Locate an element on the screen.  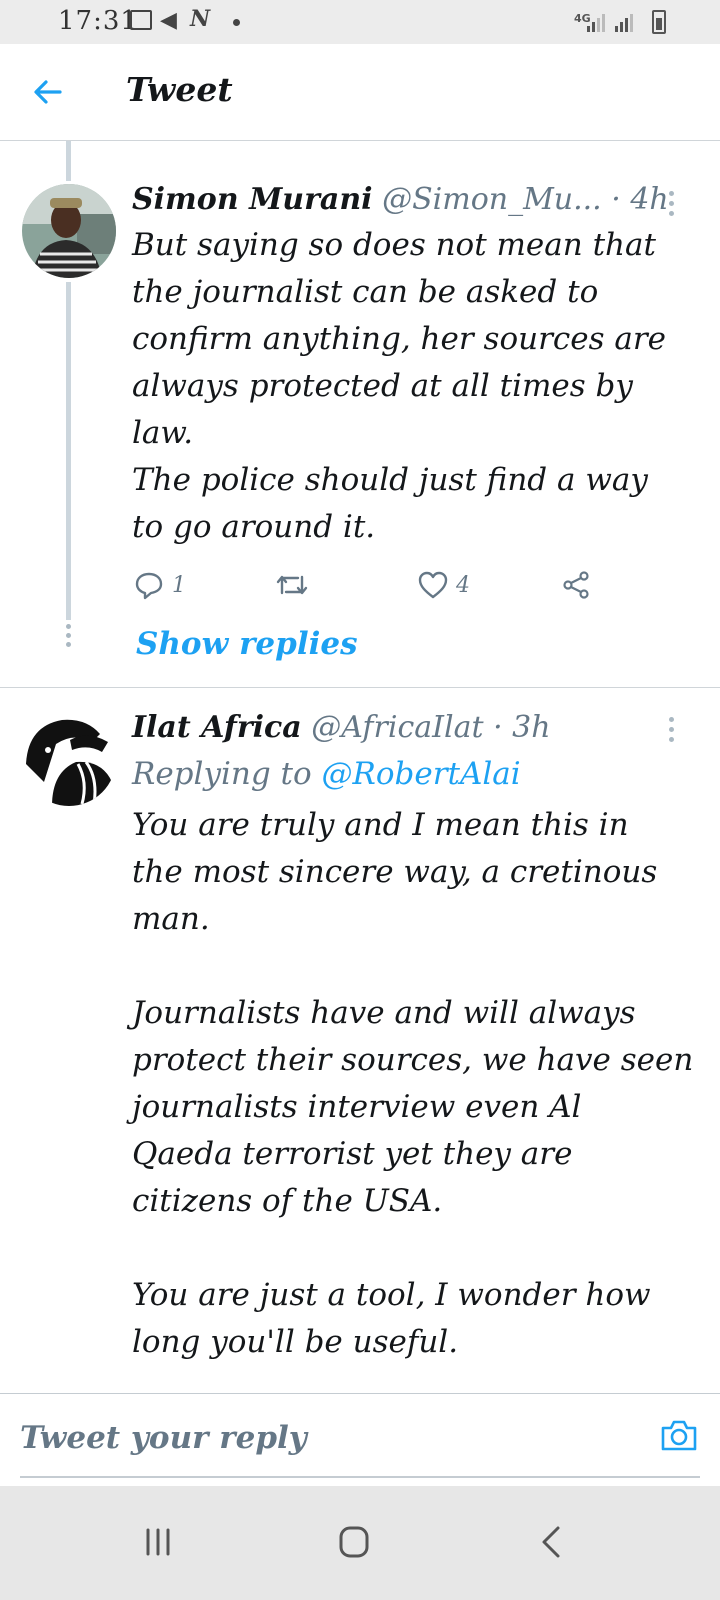
share-button is located at coordinates (576, 585).